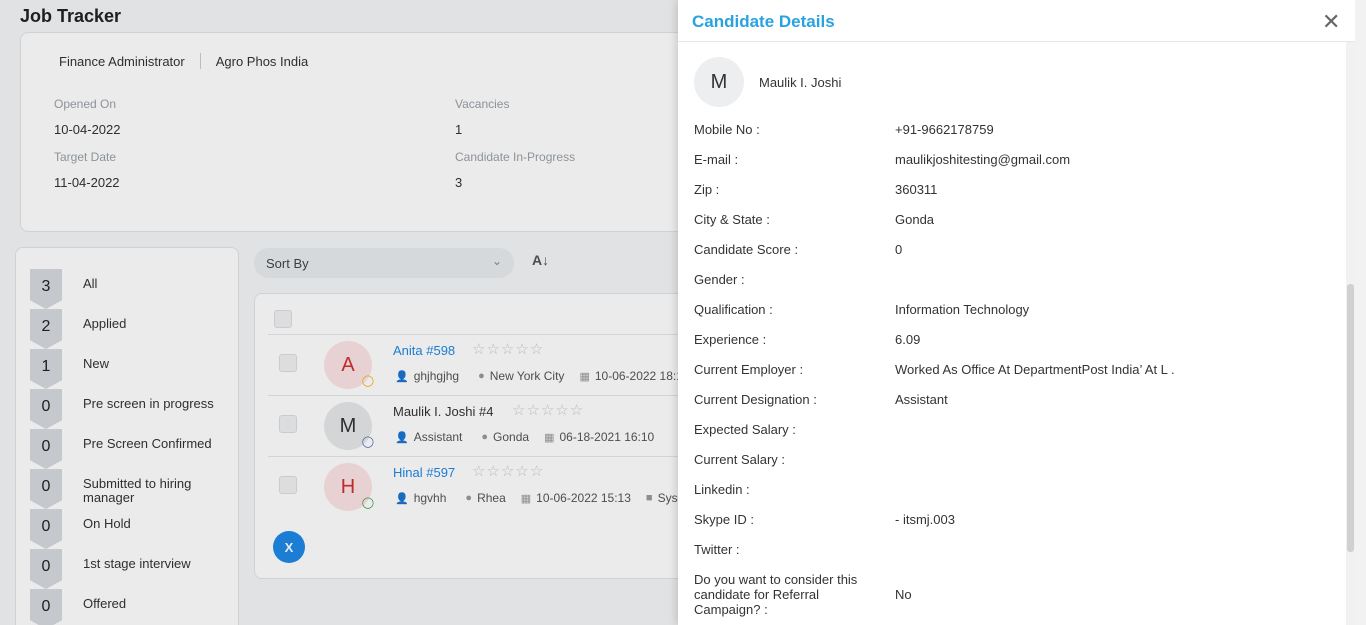 Image resolution: width=1366 pixels, height=625 pixels. What do you see at coordinates (1350, 418) in the screenshot?
I see `scrollbar-thumb` at bounding box center [1350, 418].